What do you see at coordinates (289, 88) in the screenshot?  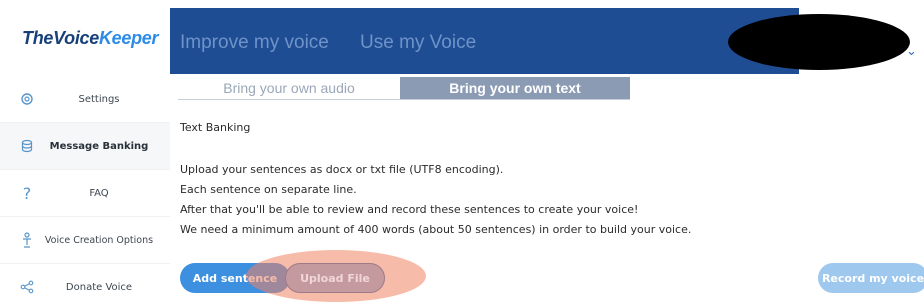 I see `tab-bring-your-own-audio: Bring your own audio` at bounding box center [289, 88].